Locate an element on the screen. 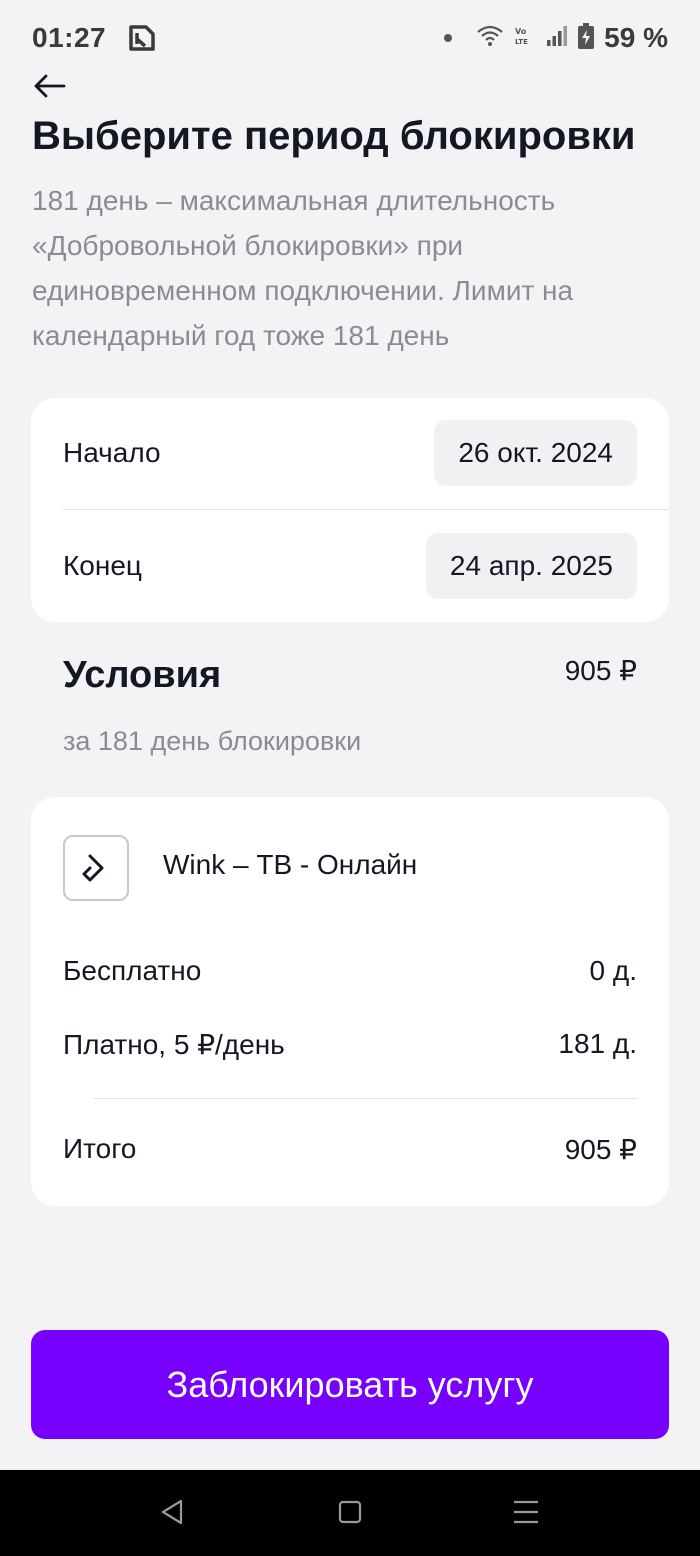 The image size is (700, 1556). total-value: 905 ₽ is located at coordinates (600, 1149).